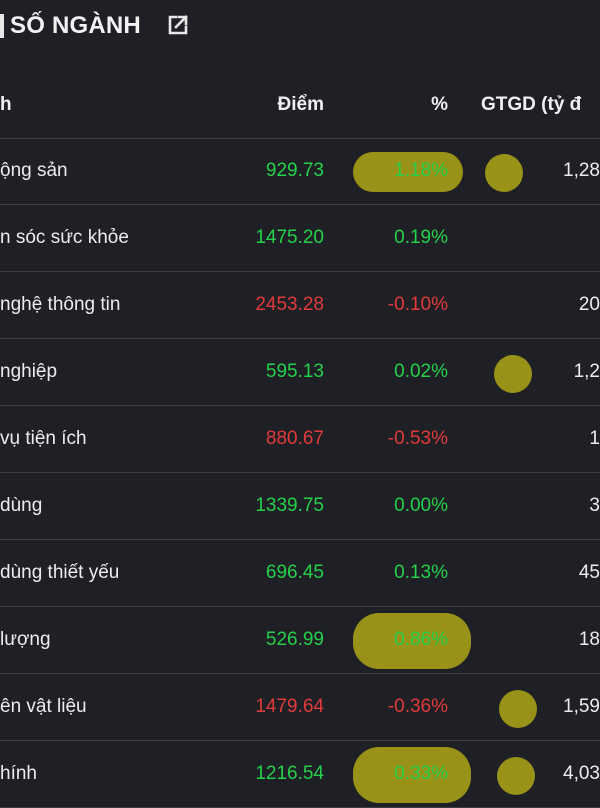 This screenshot has width=600, height=808. Describe the element at coordinates (178, 25) in the screenshot. I see `external-link-icon` at that location.